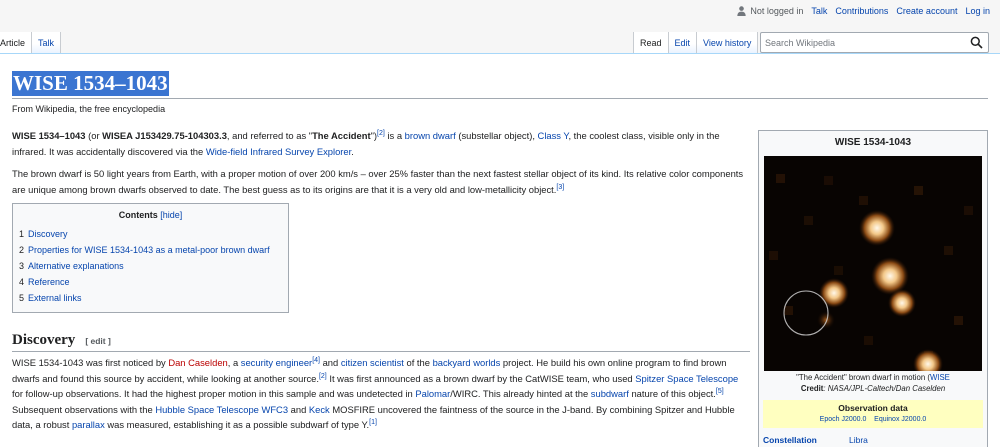  Describe the element at coordinates (651, 42) in the screenshot. I see `tab-read: Read` at that location.